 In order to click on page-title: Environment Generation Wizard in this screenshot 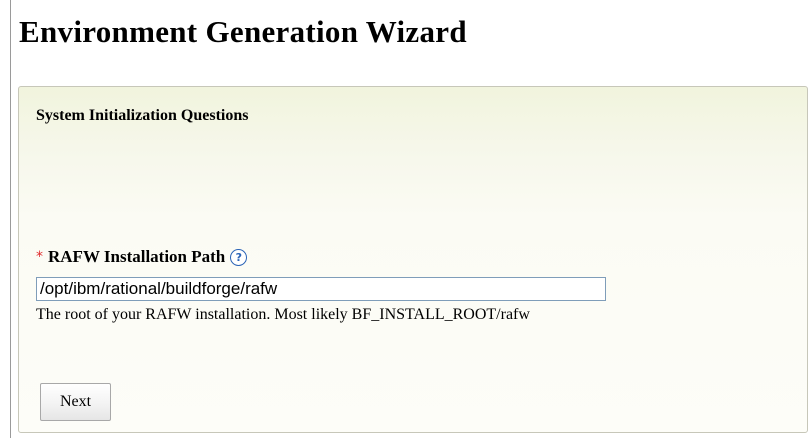, I will do `click(243, 31)`.